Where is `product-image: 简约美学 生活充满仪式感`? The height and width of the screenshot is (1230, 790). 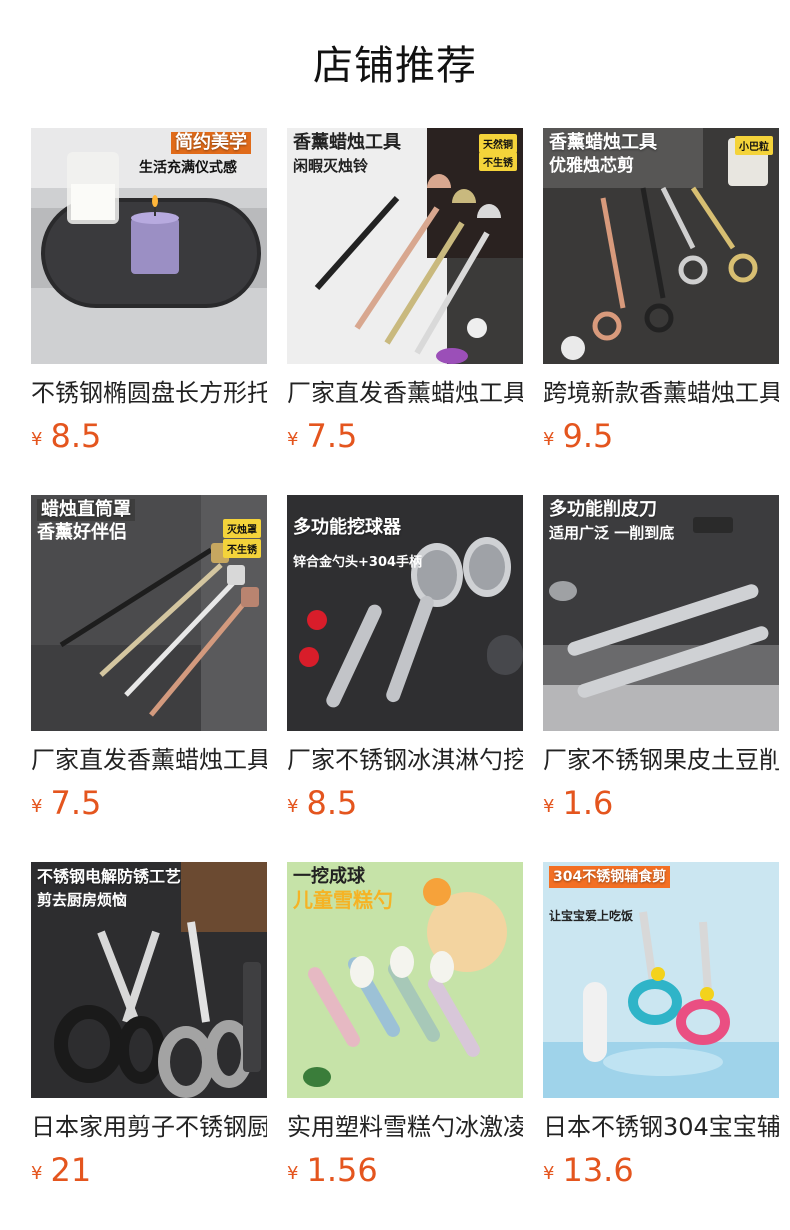 product-image: 简约美学 生活充满仪式感 is located at coordinates (149, 246).